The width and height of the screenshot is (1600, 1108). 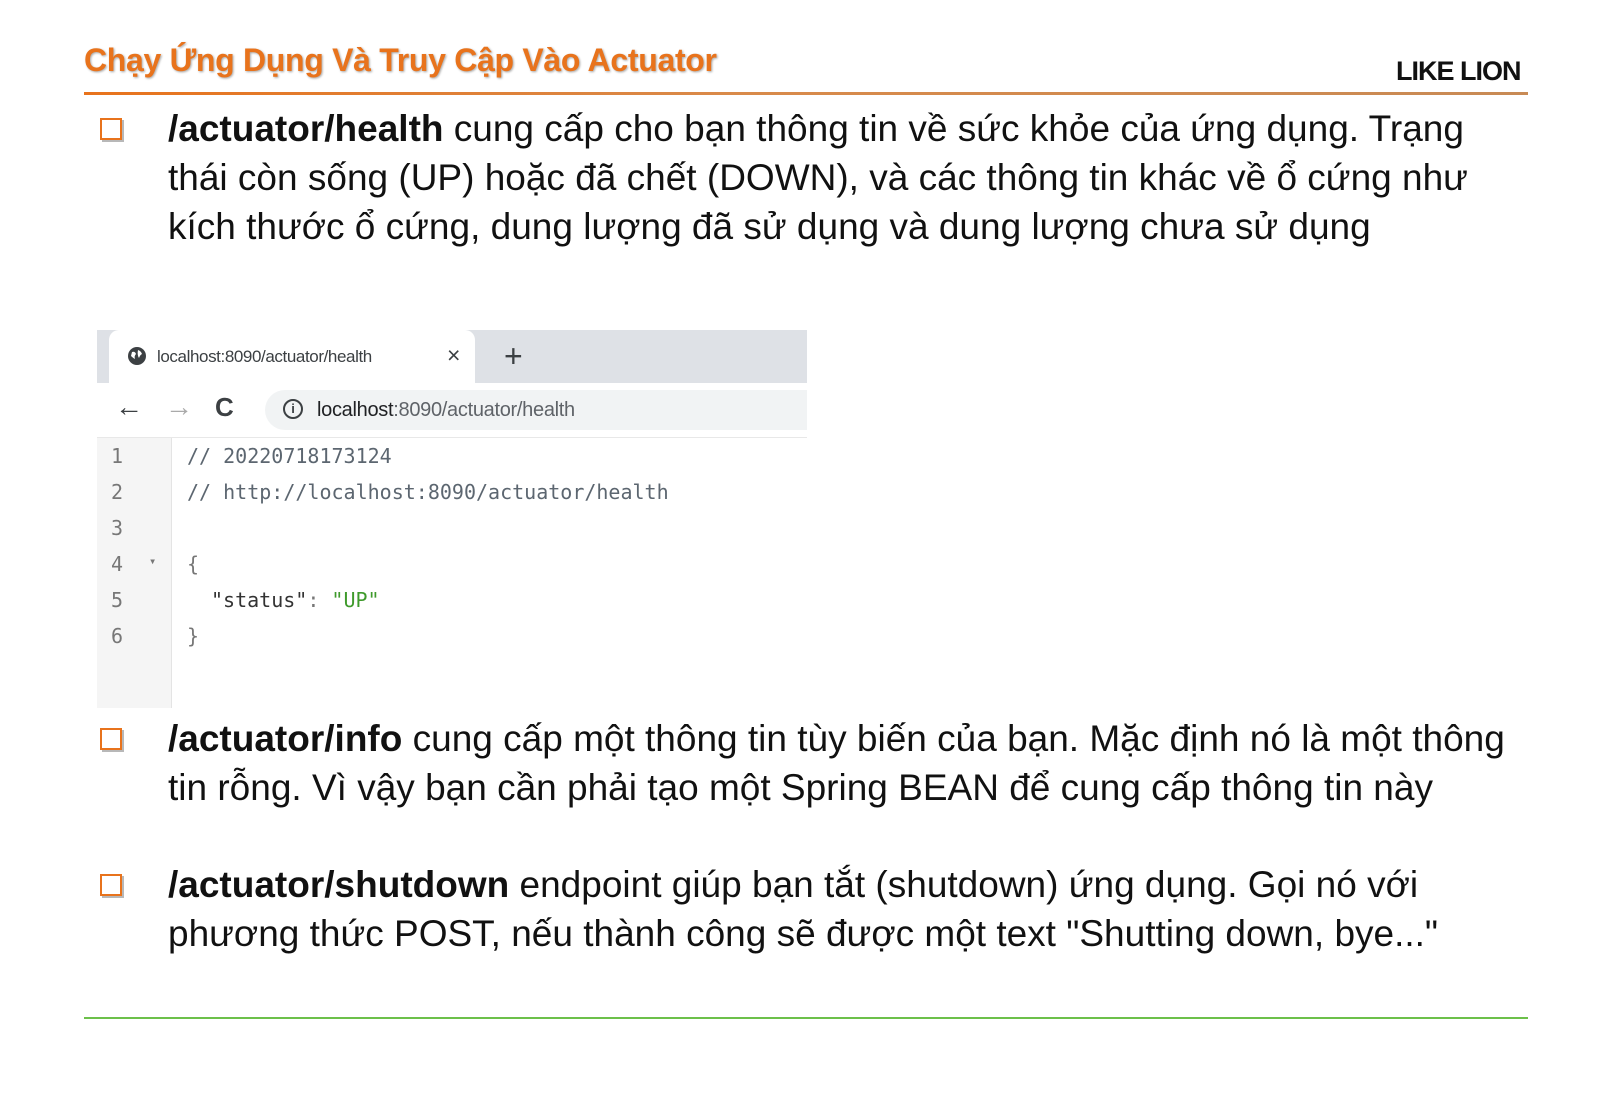 What do you see at coordinates (428, 492) in the screenshot?
I see `code-comment: // http://localhost:8090/actuator/health` at bounding box center [428, 492].